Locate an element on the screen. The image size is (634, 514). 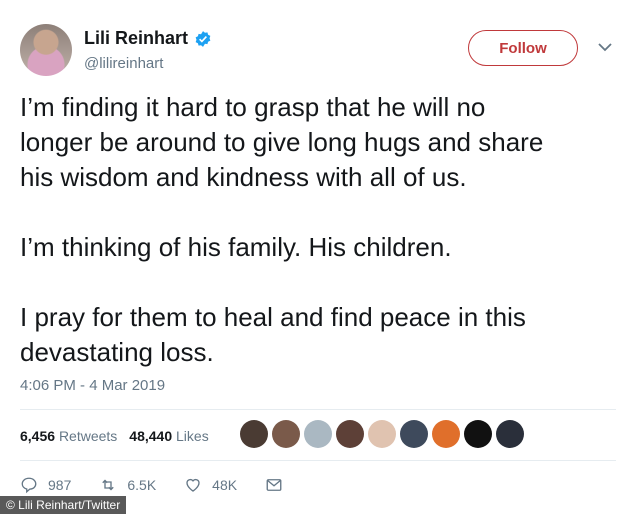
retweets-label: Retweets is located at coordinates (88, 436).